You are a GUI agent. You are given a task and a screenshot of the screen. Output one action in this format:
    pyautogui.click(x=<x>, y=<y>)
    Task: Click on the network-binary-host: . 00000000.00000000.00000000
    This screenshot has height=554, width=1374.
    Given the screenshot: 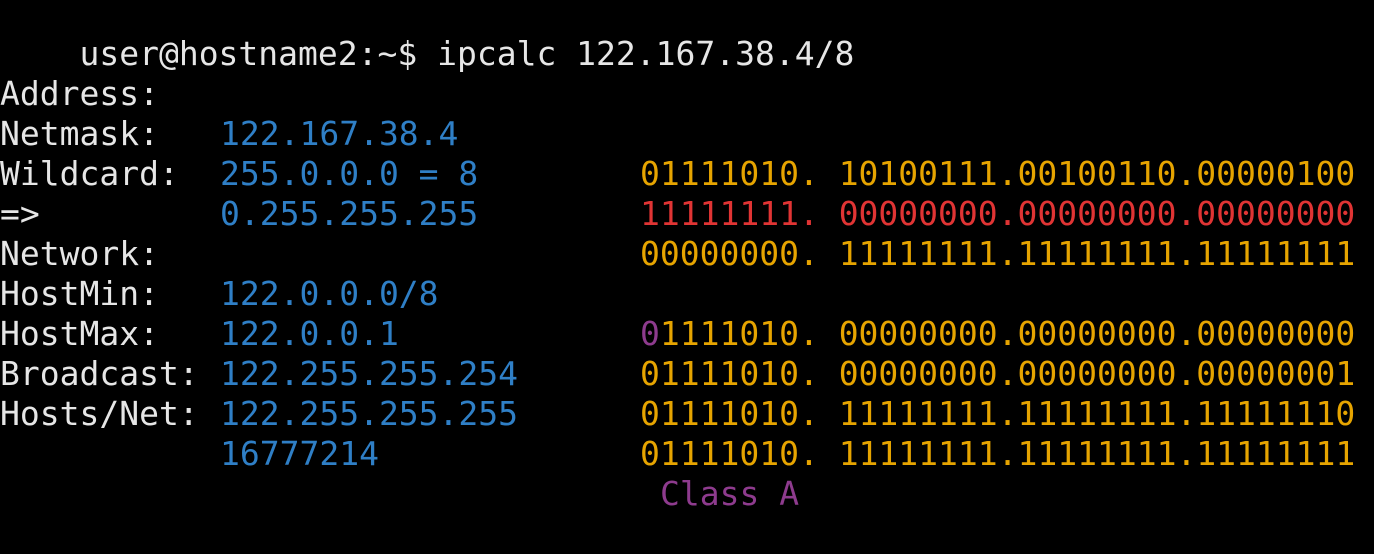 What is the action you would take?
    pyautogui.click(x=1077, y=333)
    